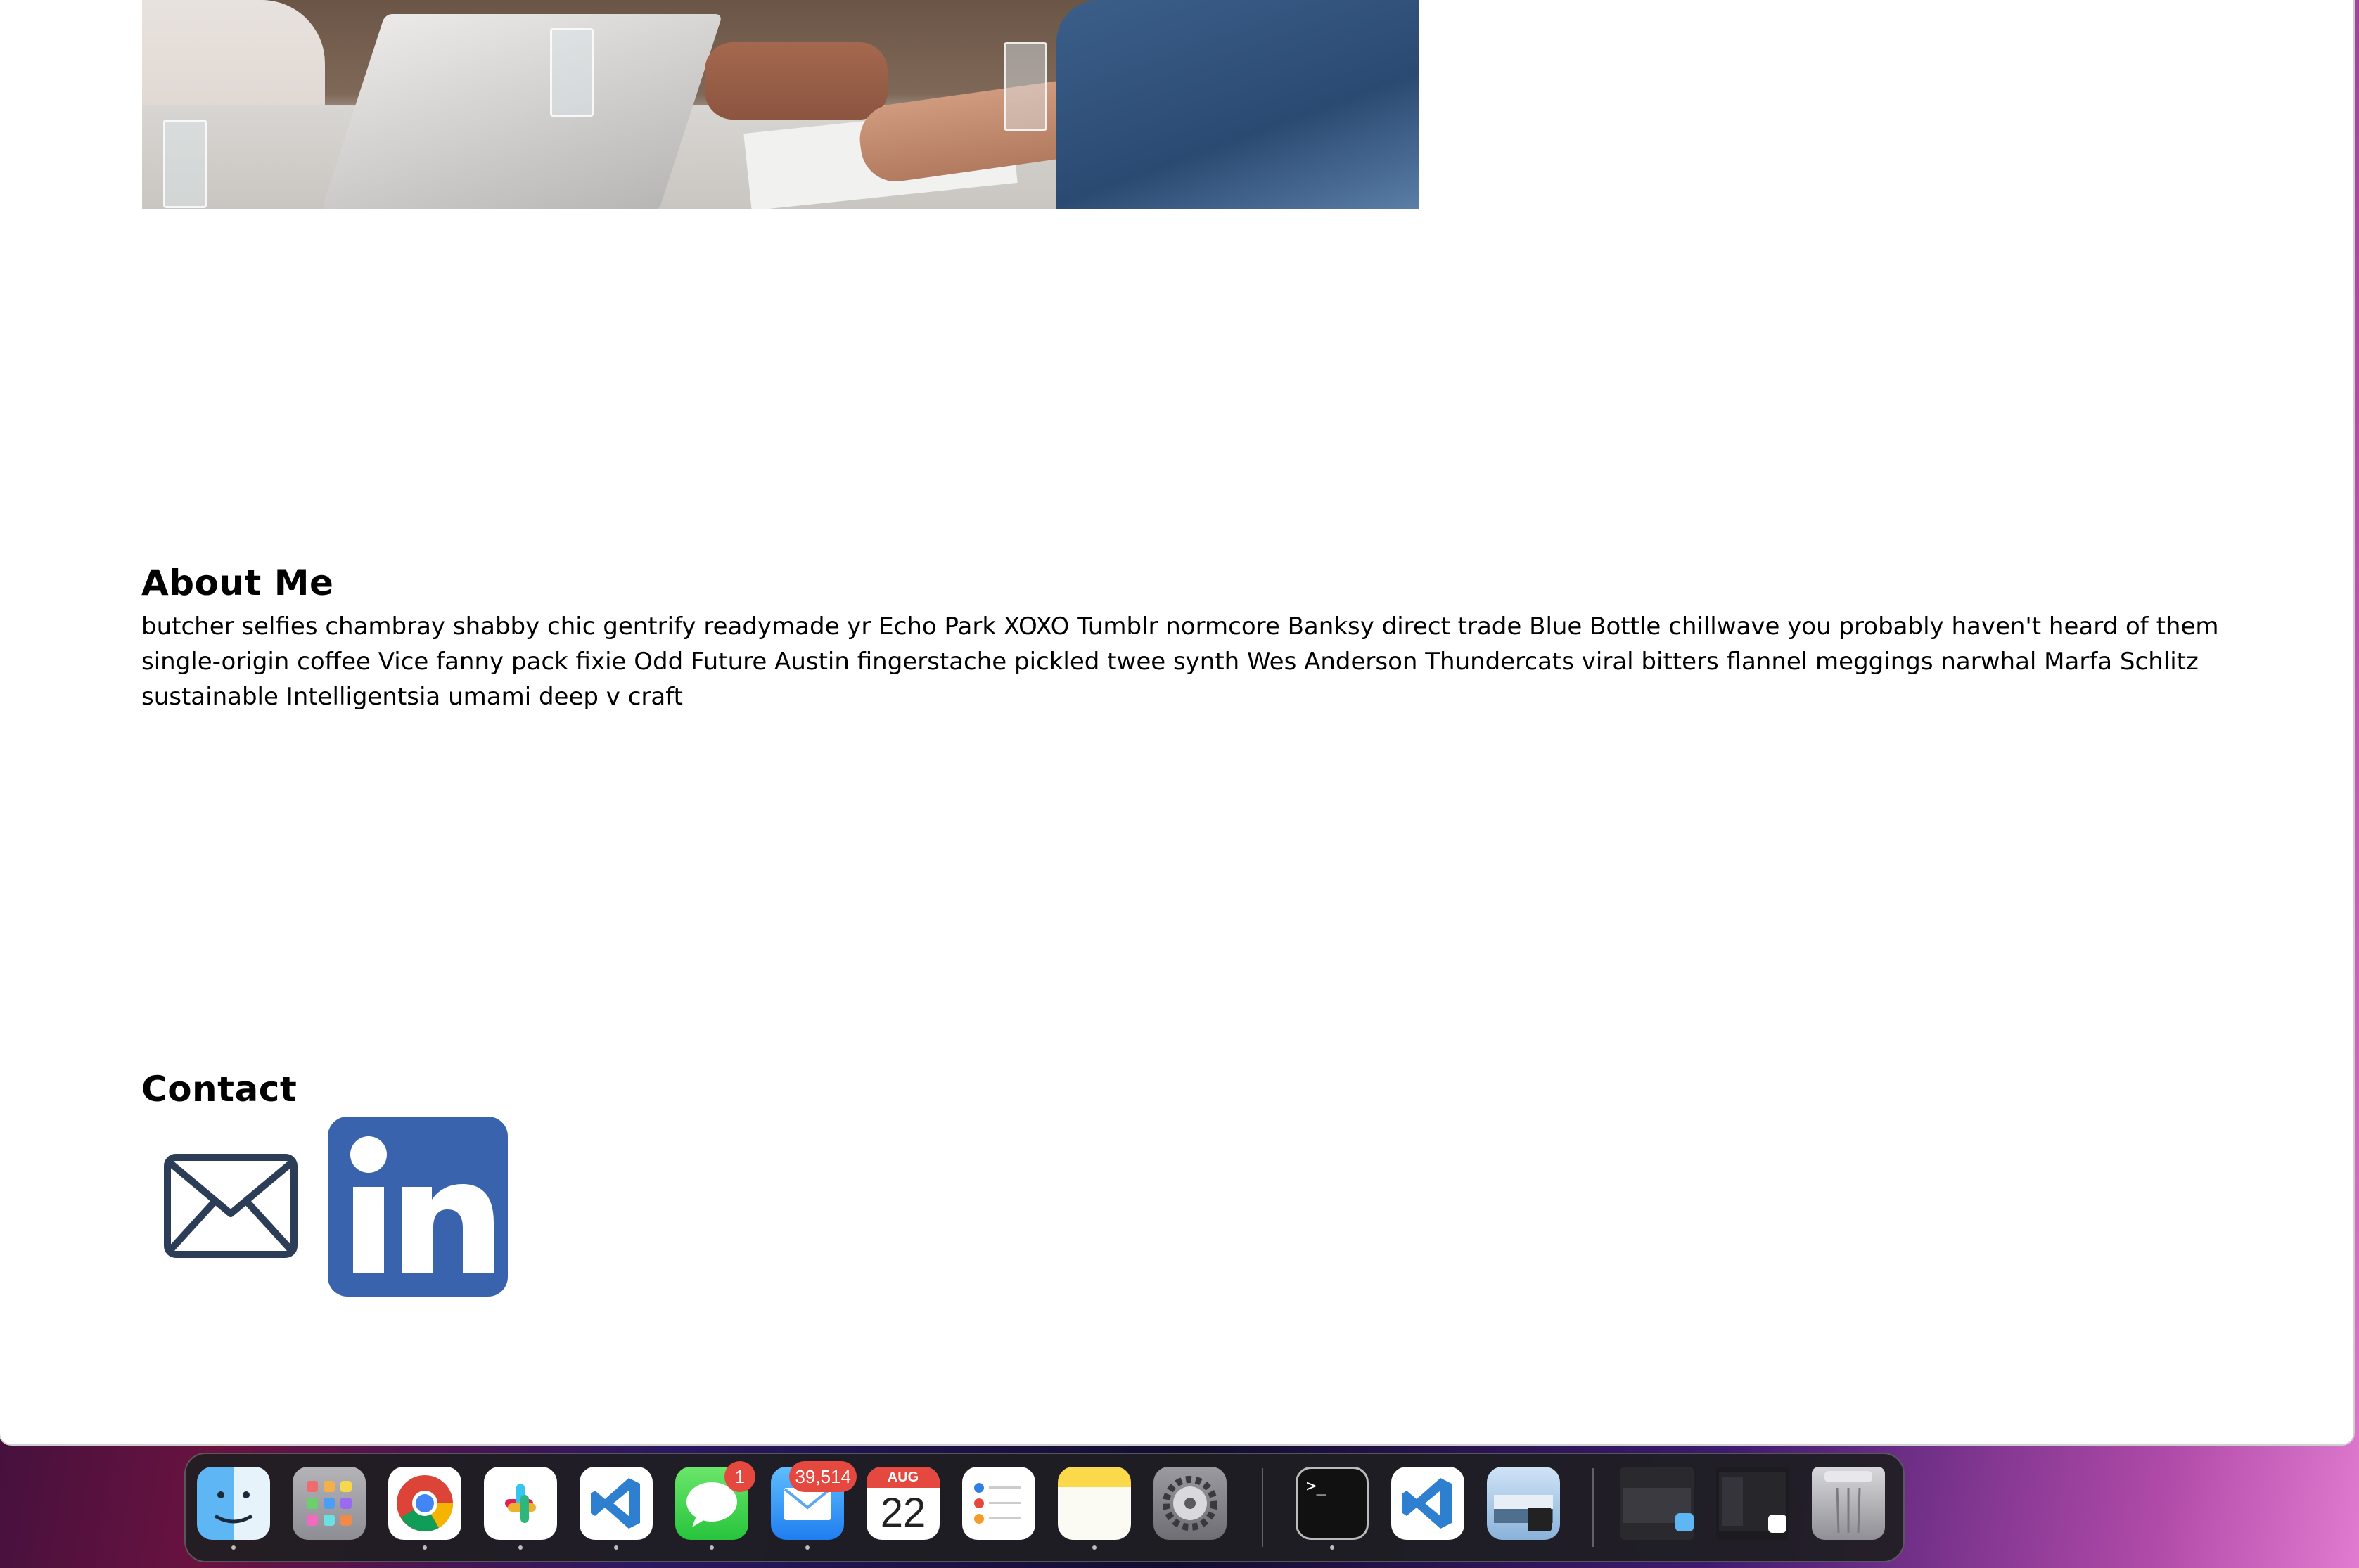 This screenshot has width=2359, height=1568. What do you see at coordinates (715, 1505) in the screenshot?
I see `dock-messages: 1` at bounding box center [715, 1505].